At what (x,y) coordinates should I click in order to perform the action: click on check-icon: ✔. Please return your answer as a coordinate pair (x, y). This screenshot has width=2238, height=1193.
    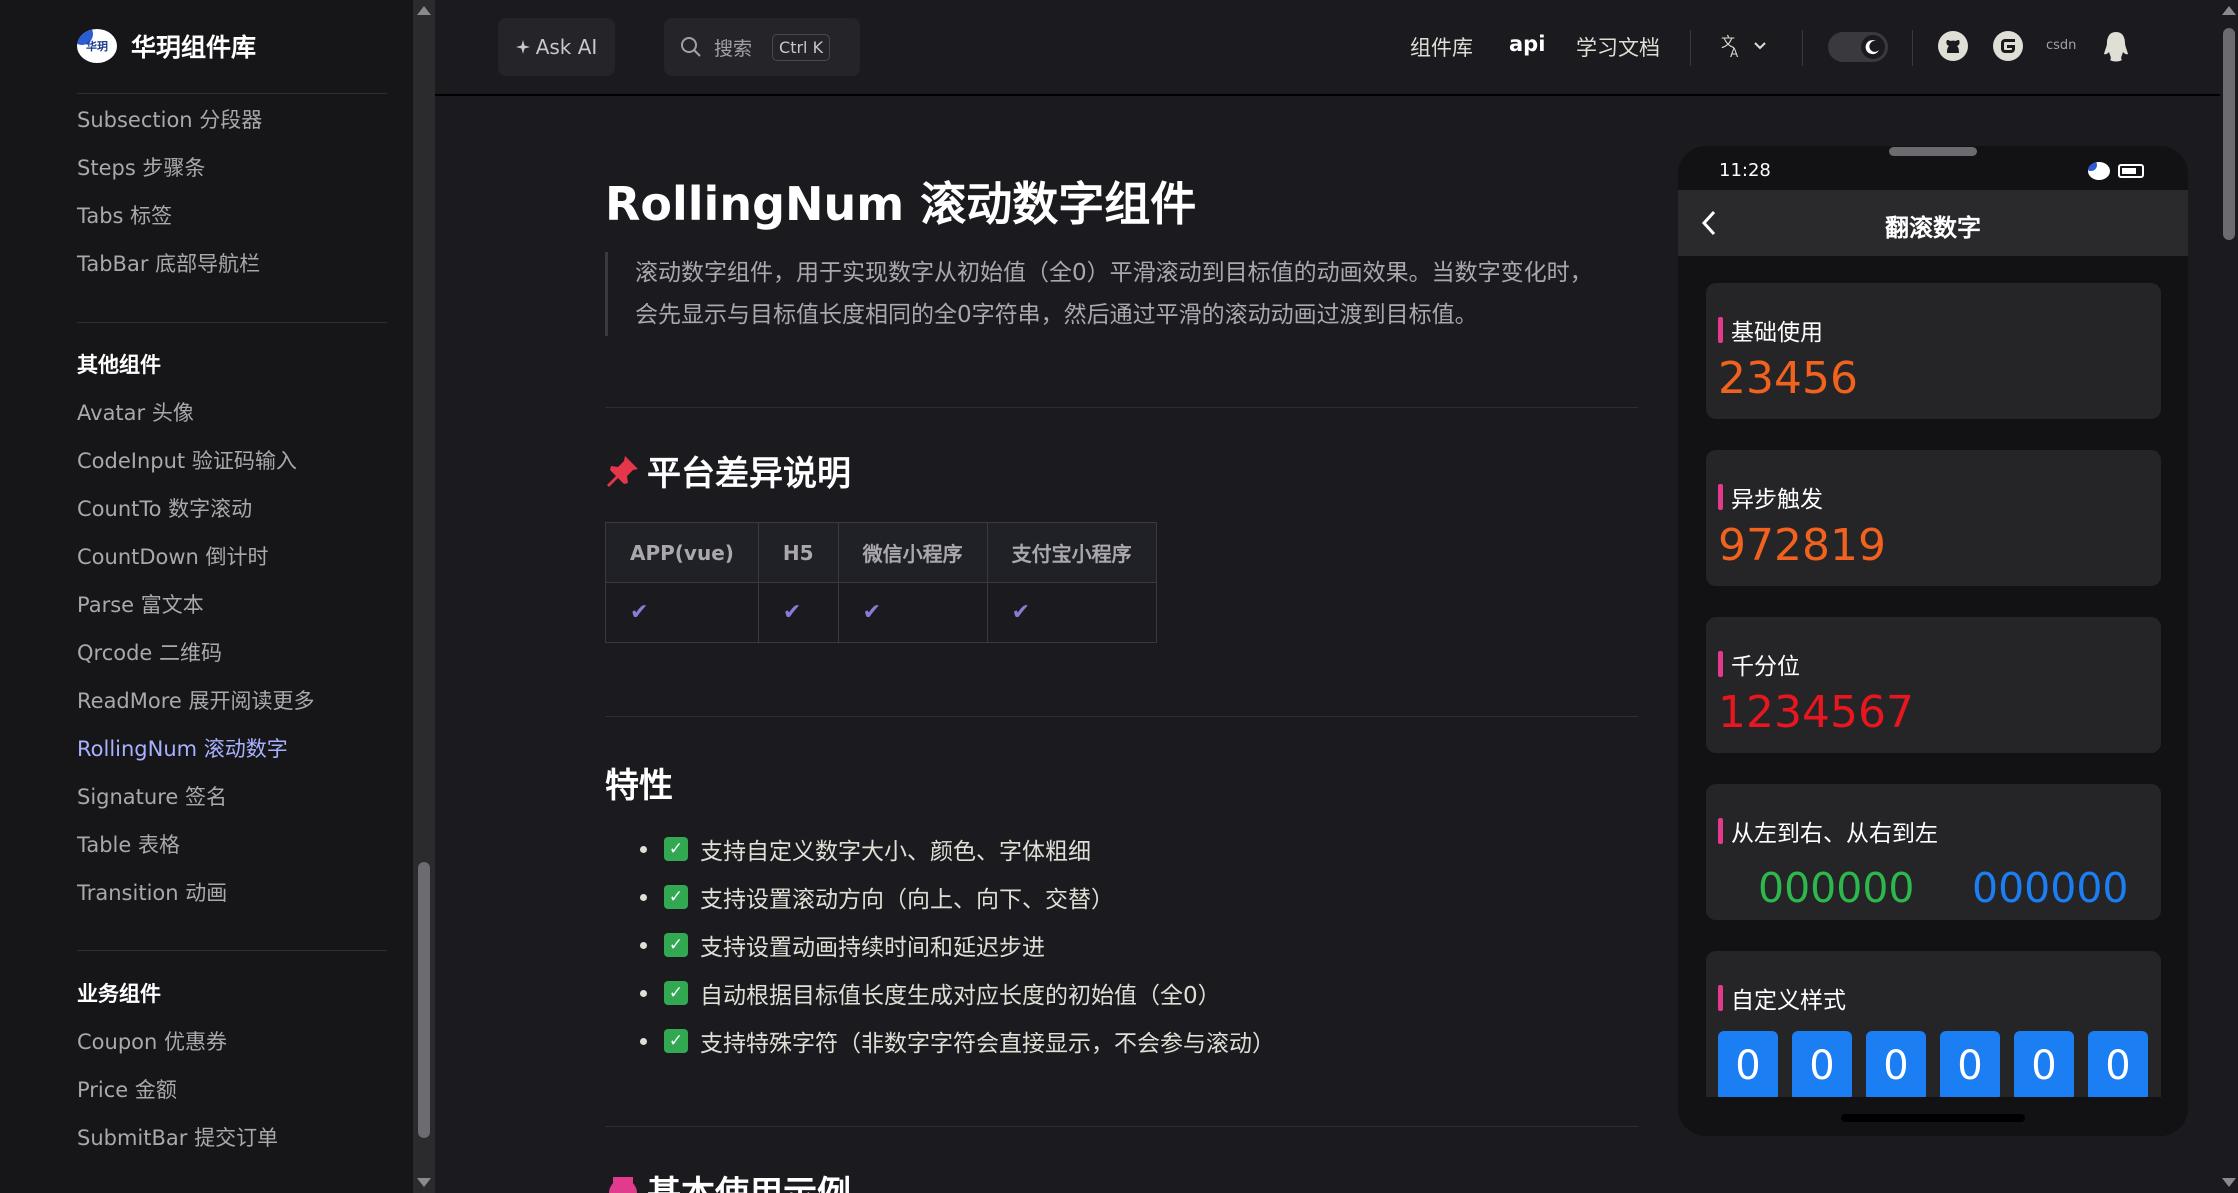
    Looking at the image, I should click on (639, 612).